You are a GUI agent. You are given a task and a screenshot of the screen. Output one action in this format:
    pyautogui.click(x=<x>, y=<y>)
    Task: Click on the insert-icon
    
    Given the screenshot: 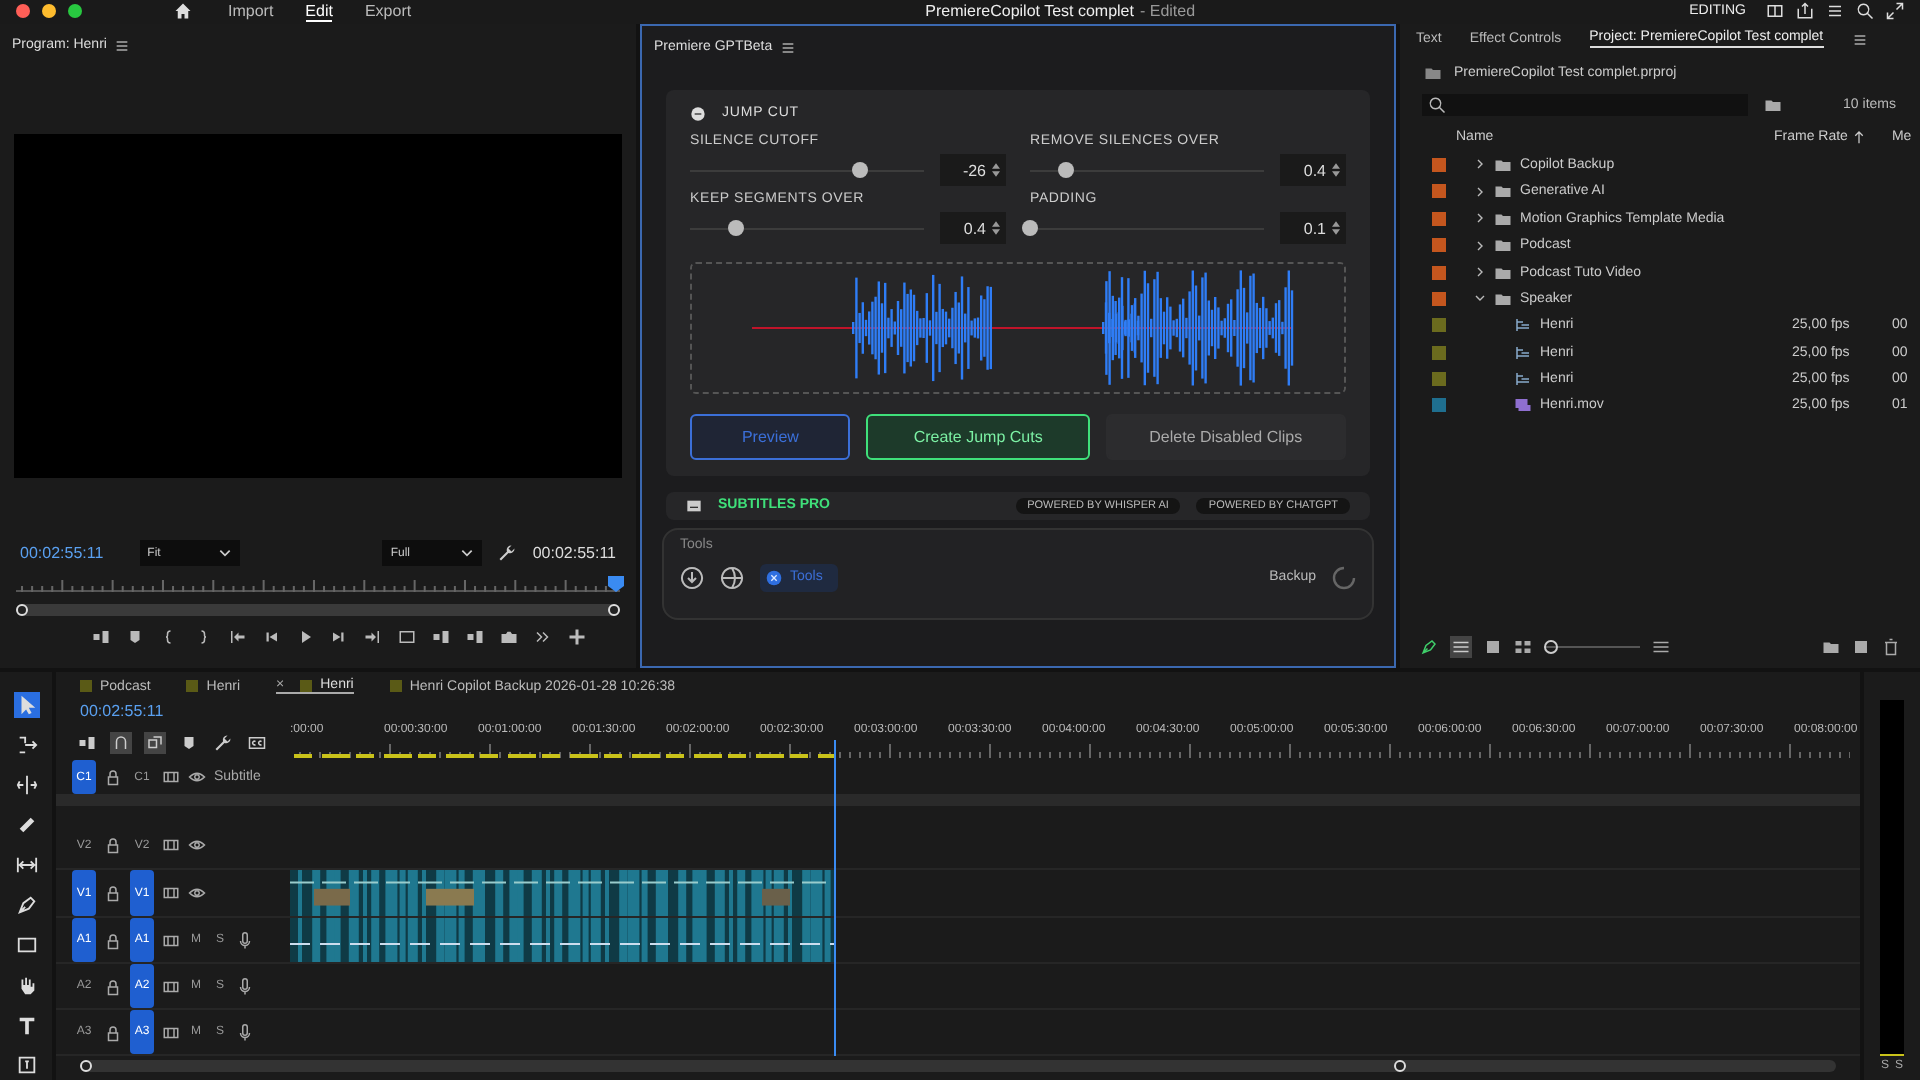 What is the action you would take?
    pyautogui.click(x=87, y=742)
    